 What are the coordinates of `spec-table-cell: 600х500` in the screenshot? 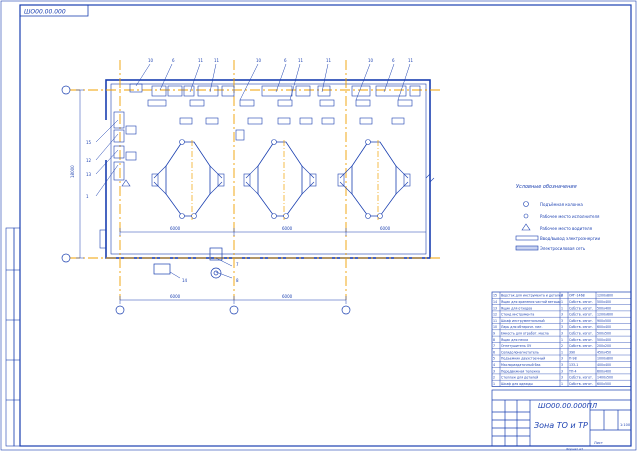 It's located at (604, 384).